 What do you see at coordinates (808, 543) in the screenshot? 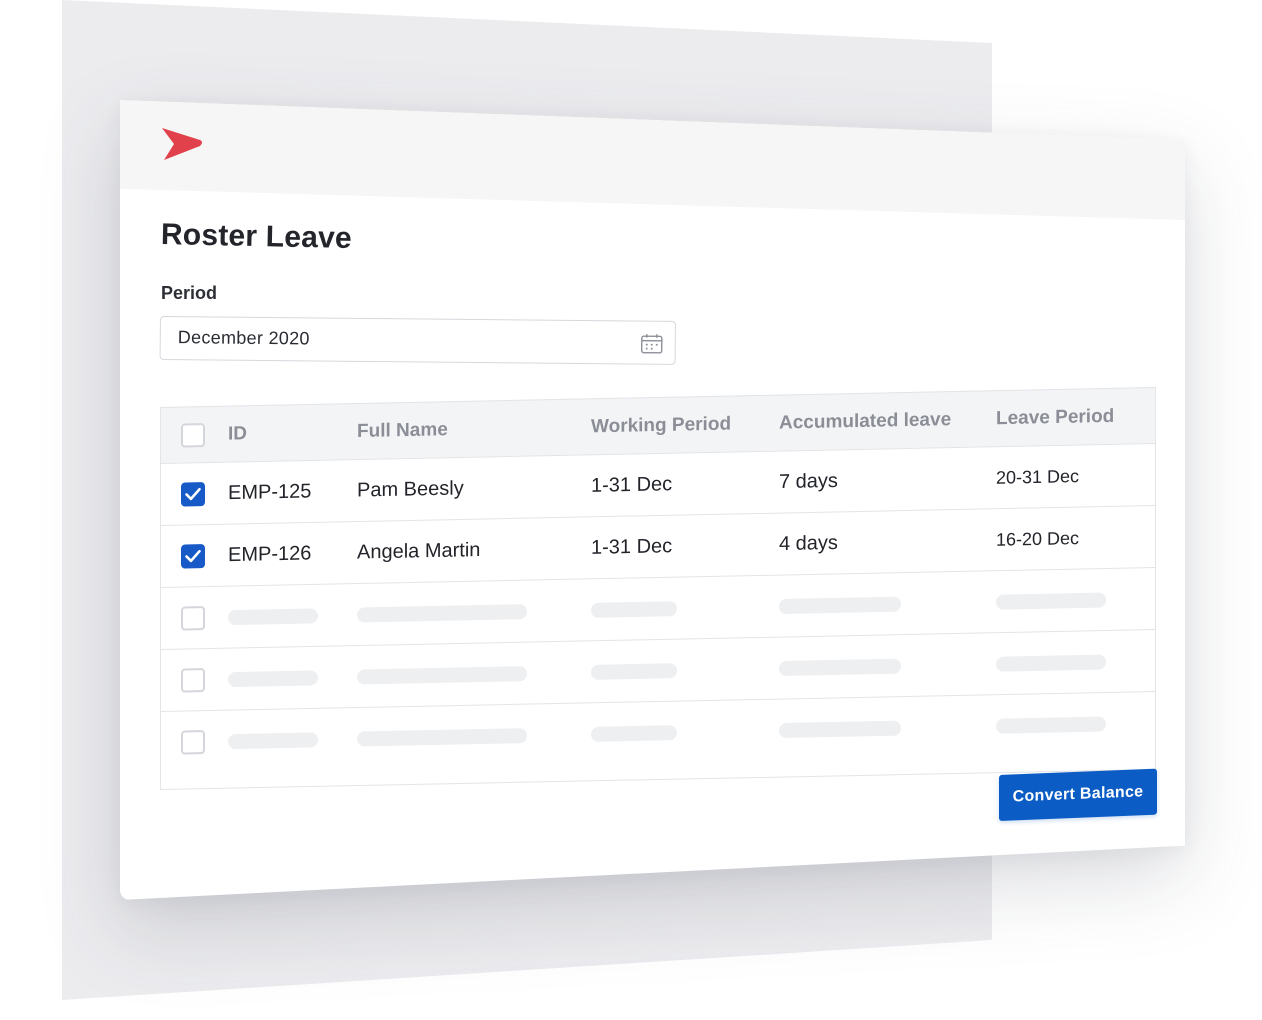
I see `accumulated-leave: 4 days` at bounding box center [808, 543].